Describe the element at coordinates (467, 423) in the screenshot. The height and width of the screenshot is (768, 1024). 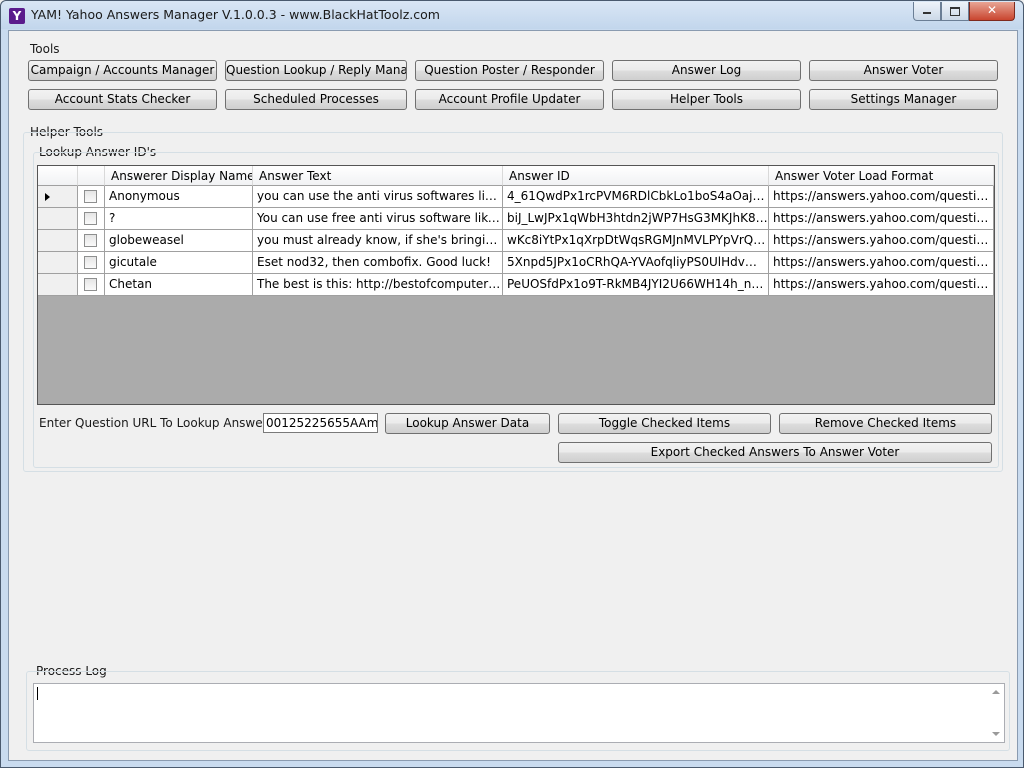
I see `lookup-answer-data-button: Lookup Answer Data` at that location.